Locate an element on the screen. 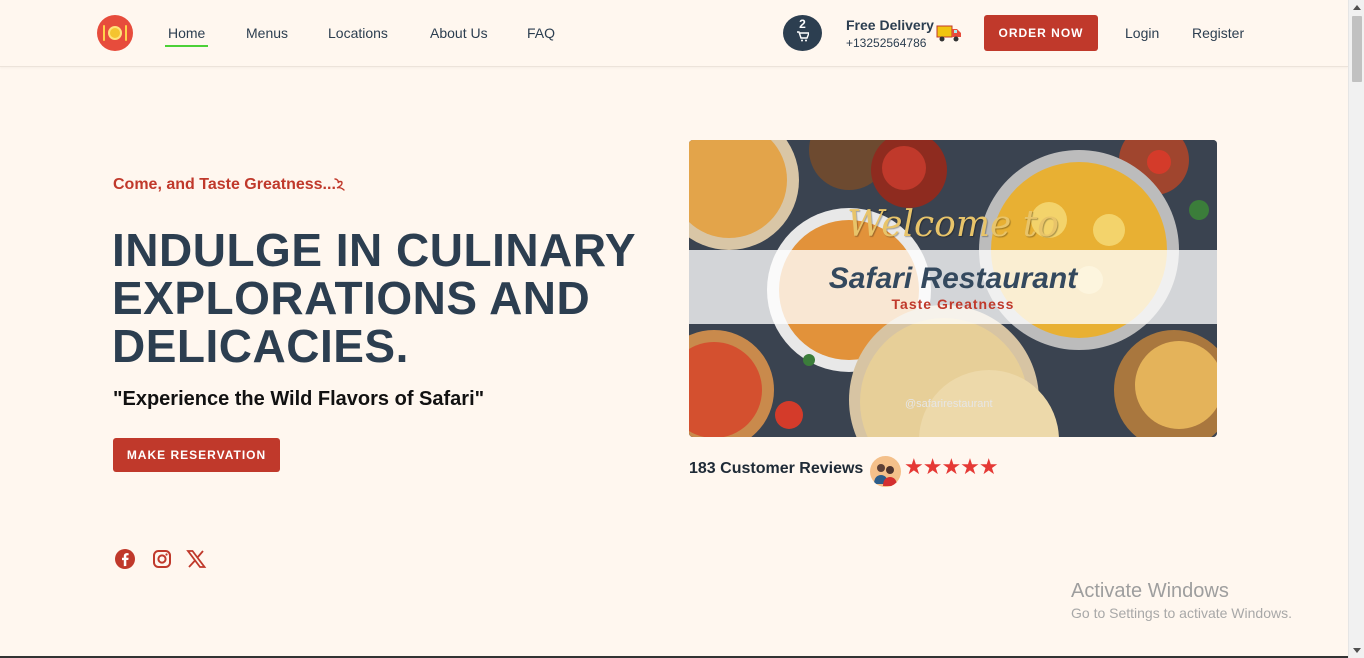  scroll-thumb is located at coordinates (1357, 49).